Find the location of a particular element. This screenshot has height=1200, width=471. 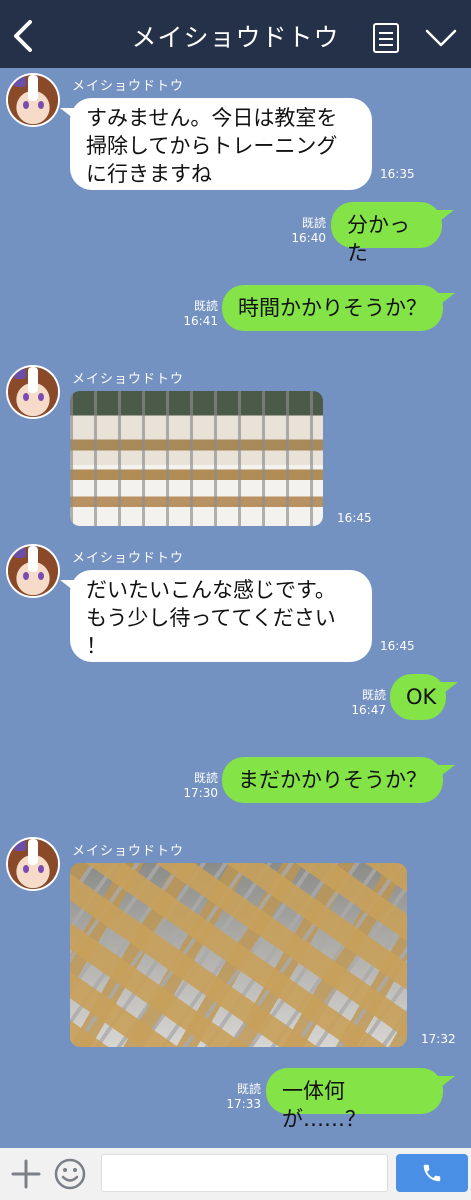

message-time: 16:35 is located at coordinates (397, 174).